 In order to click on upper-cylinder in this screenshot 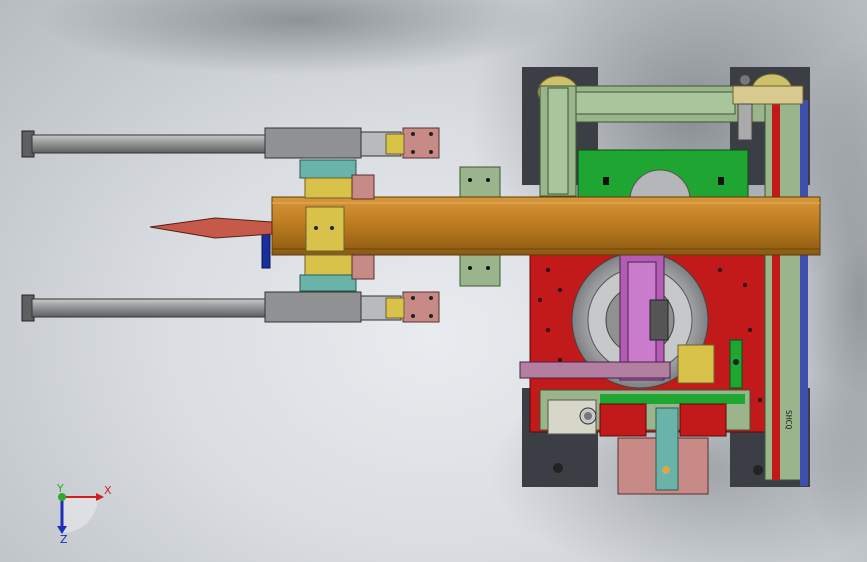, I will do `click(230, 143)`.